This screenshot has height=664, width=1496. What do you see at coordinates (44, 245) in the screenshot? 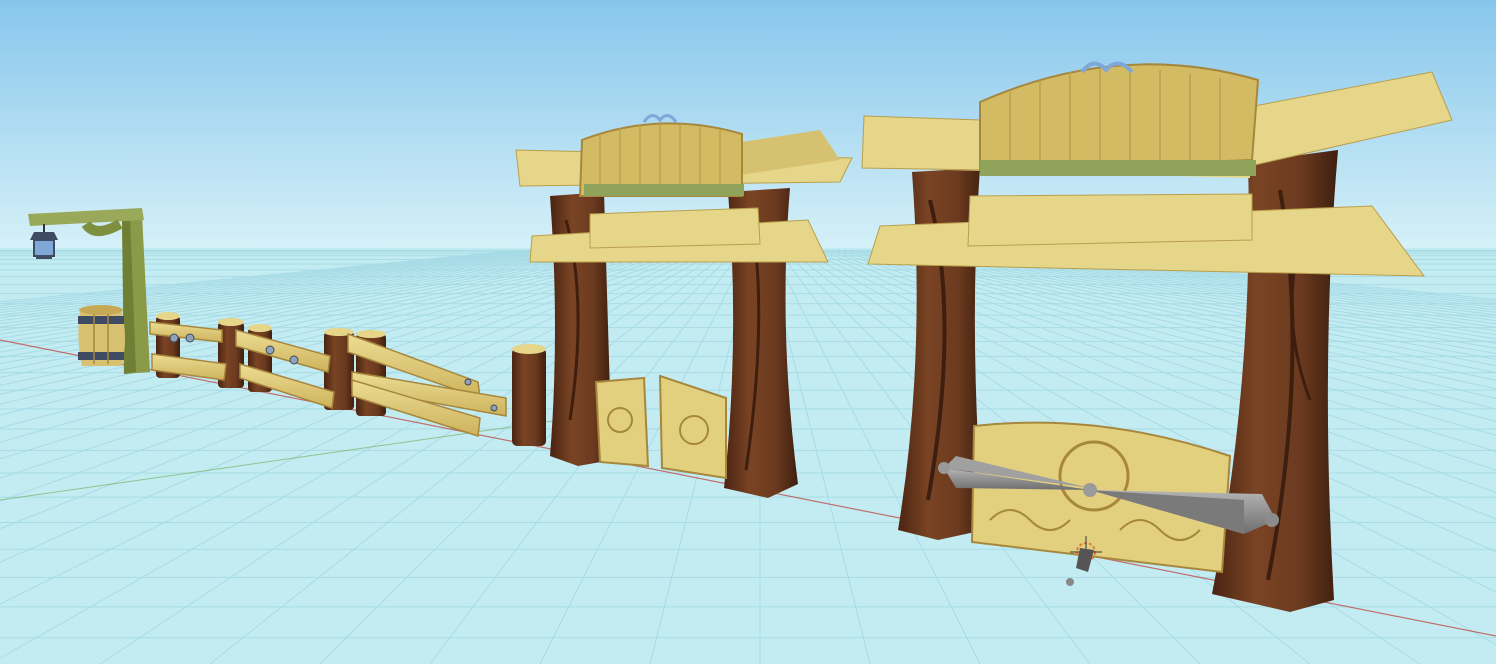
I see `lantern-icon` at bounding box center [44, 245].